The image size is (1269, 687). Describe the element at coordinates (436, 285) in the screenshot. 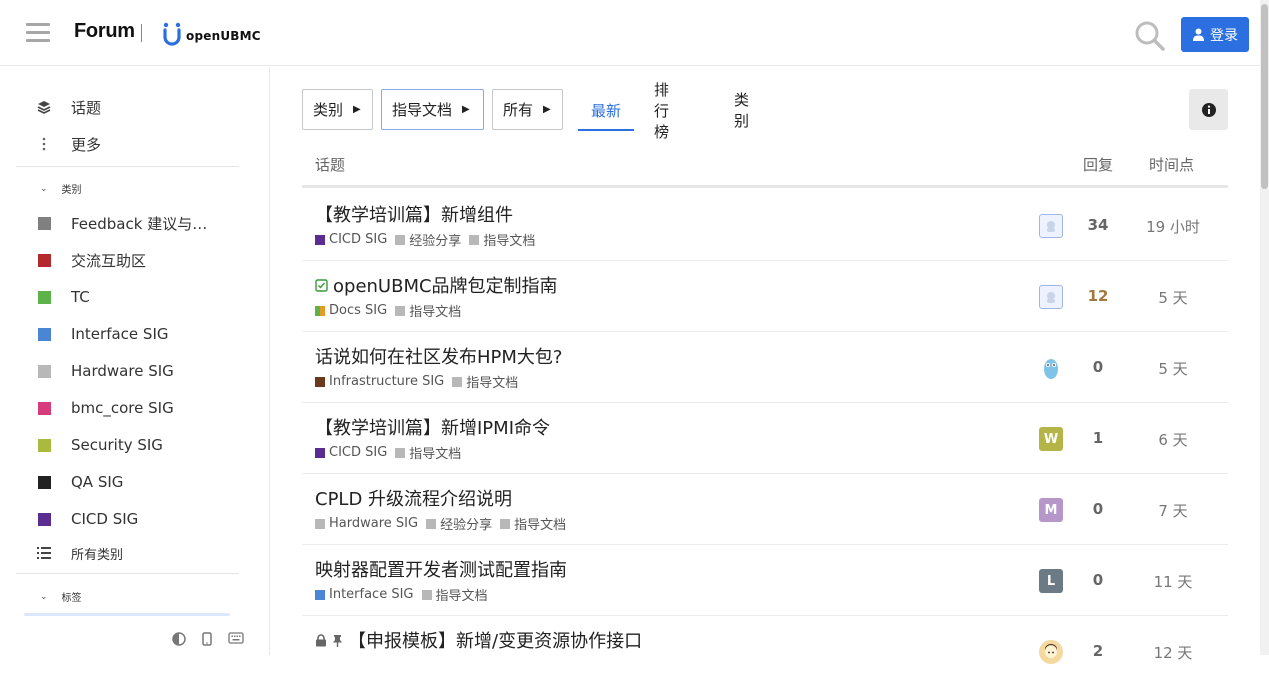

I see `topic-title-link: openUBMC品牌包定制指南` at that location.